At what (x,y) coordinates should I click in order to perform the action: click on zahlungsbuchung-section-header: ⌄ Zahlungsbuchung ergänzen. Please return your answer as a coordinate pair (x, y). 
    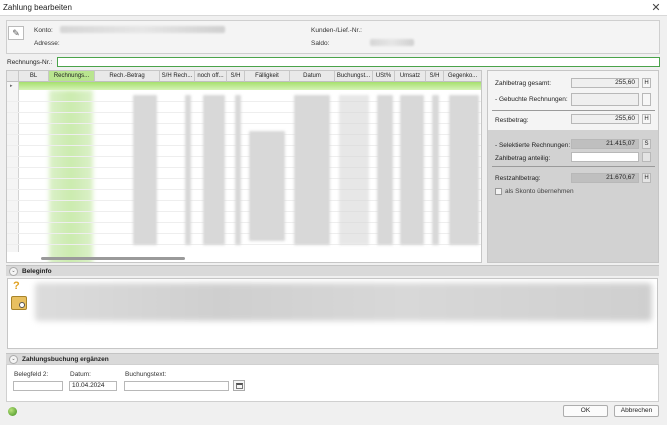
    Looking at the image, I should click on (332, 358).